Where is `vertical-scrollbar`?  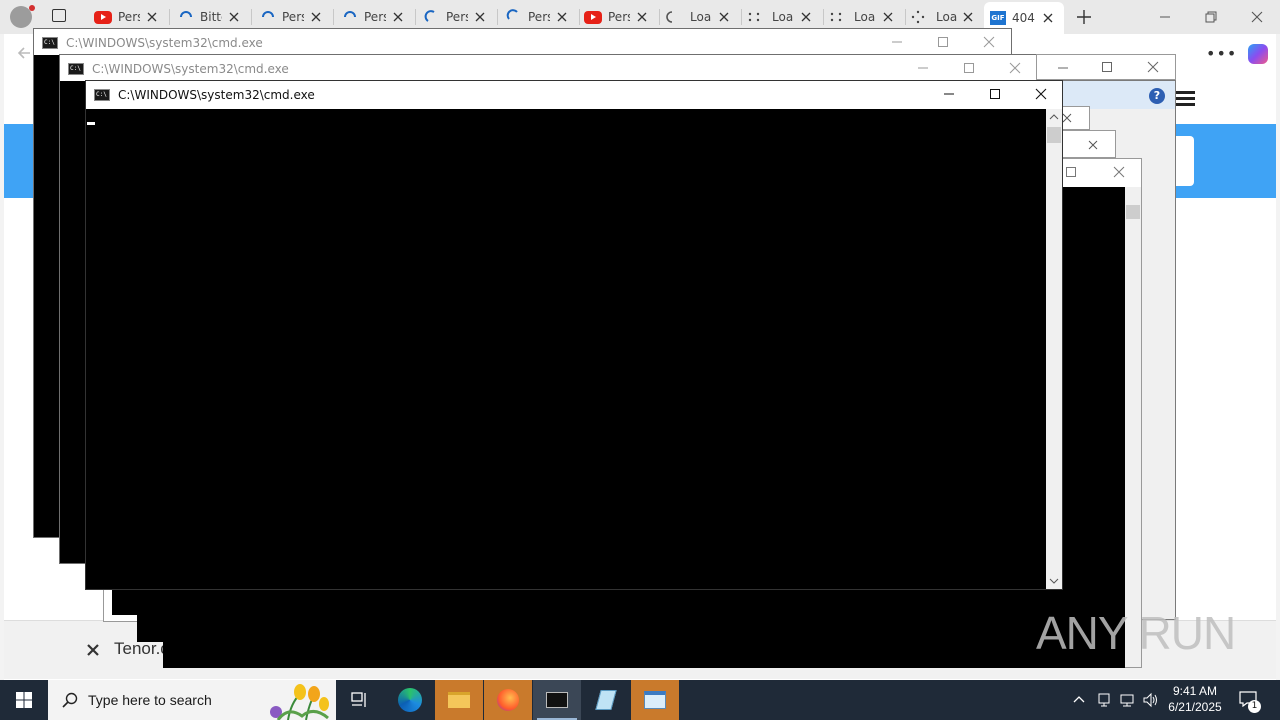 vertical-scrollbar is located at coordinates (1054, 349).